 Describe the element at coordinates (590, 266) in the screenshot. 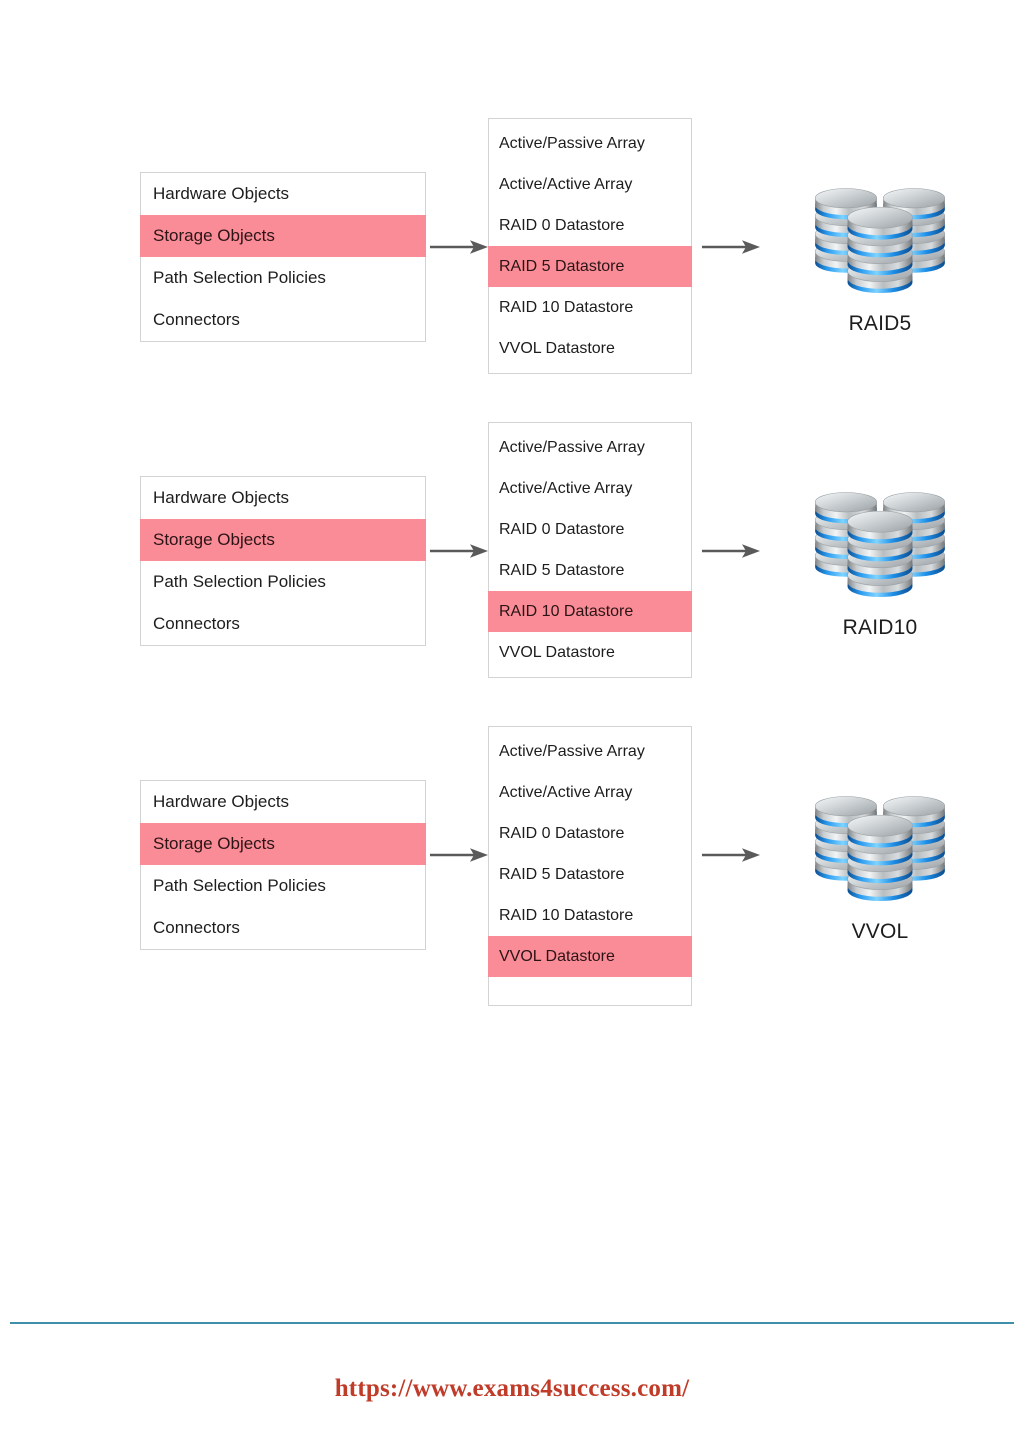

I see `datastore-row-selected: RAID 5 Datastore` at that location.